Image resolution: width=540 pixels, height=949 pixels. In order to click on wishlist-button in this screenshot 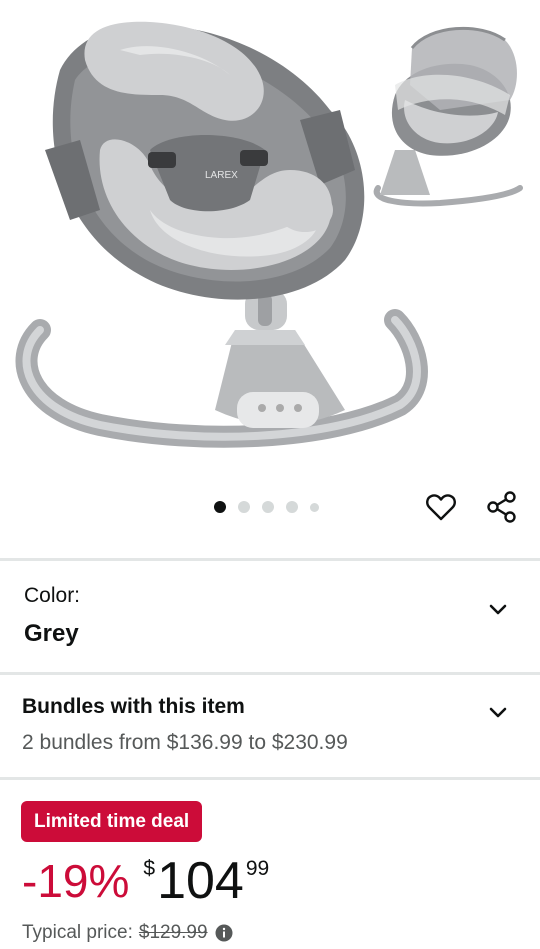, I will do `click(441, 507)`.